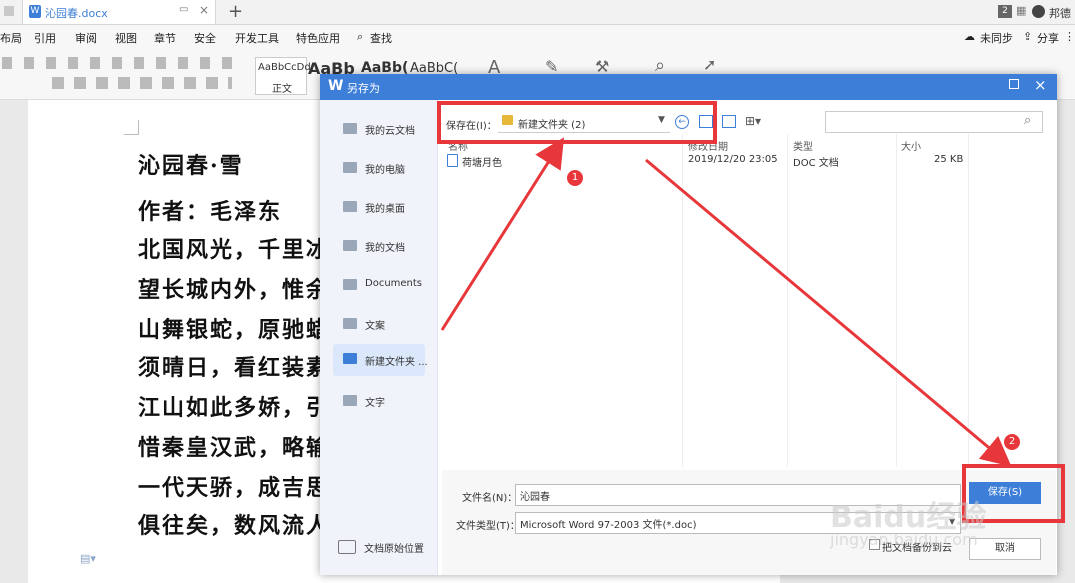 Image resolution: width=1075 pixels, height=583 pixels. Describe the element at coordinates (904, 539) in the screenshot. I see `watermark-url: jingyan.baidu.com` at that location.